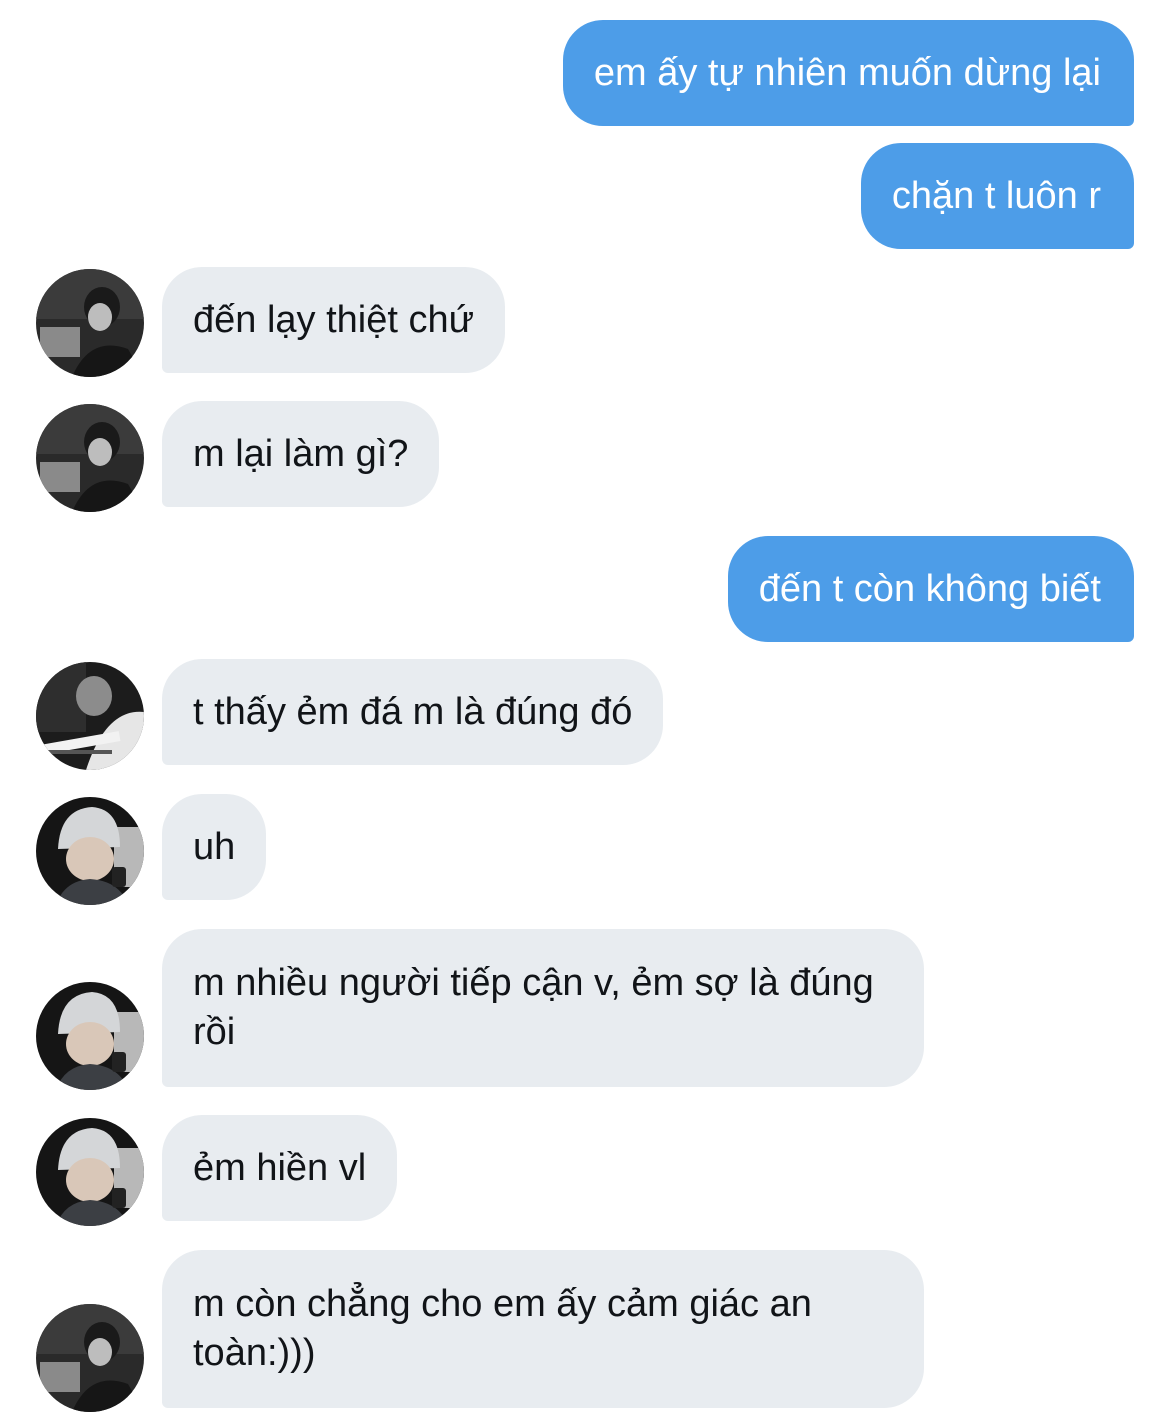 This screenshot has width=1169, height=1418. I want to click on message-text: chặn t luôn r, so click(996, 196).